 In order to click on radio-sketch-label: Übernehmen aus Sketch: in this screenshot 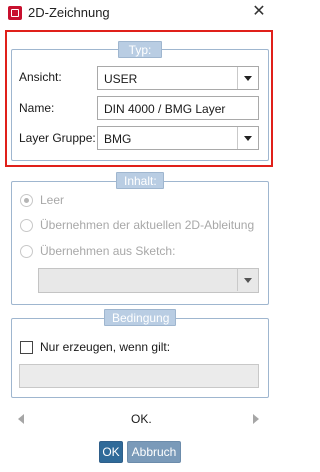, I will do `click(108, 251)`.